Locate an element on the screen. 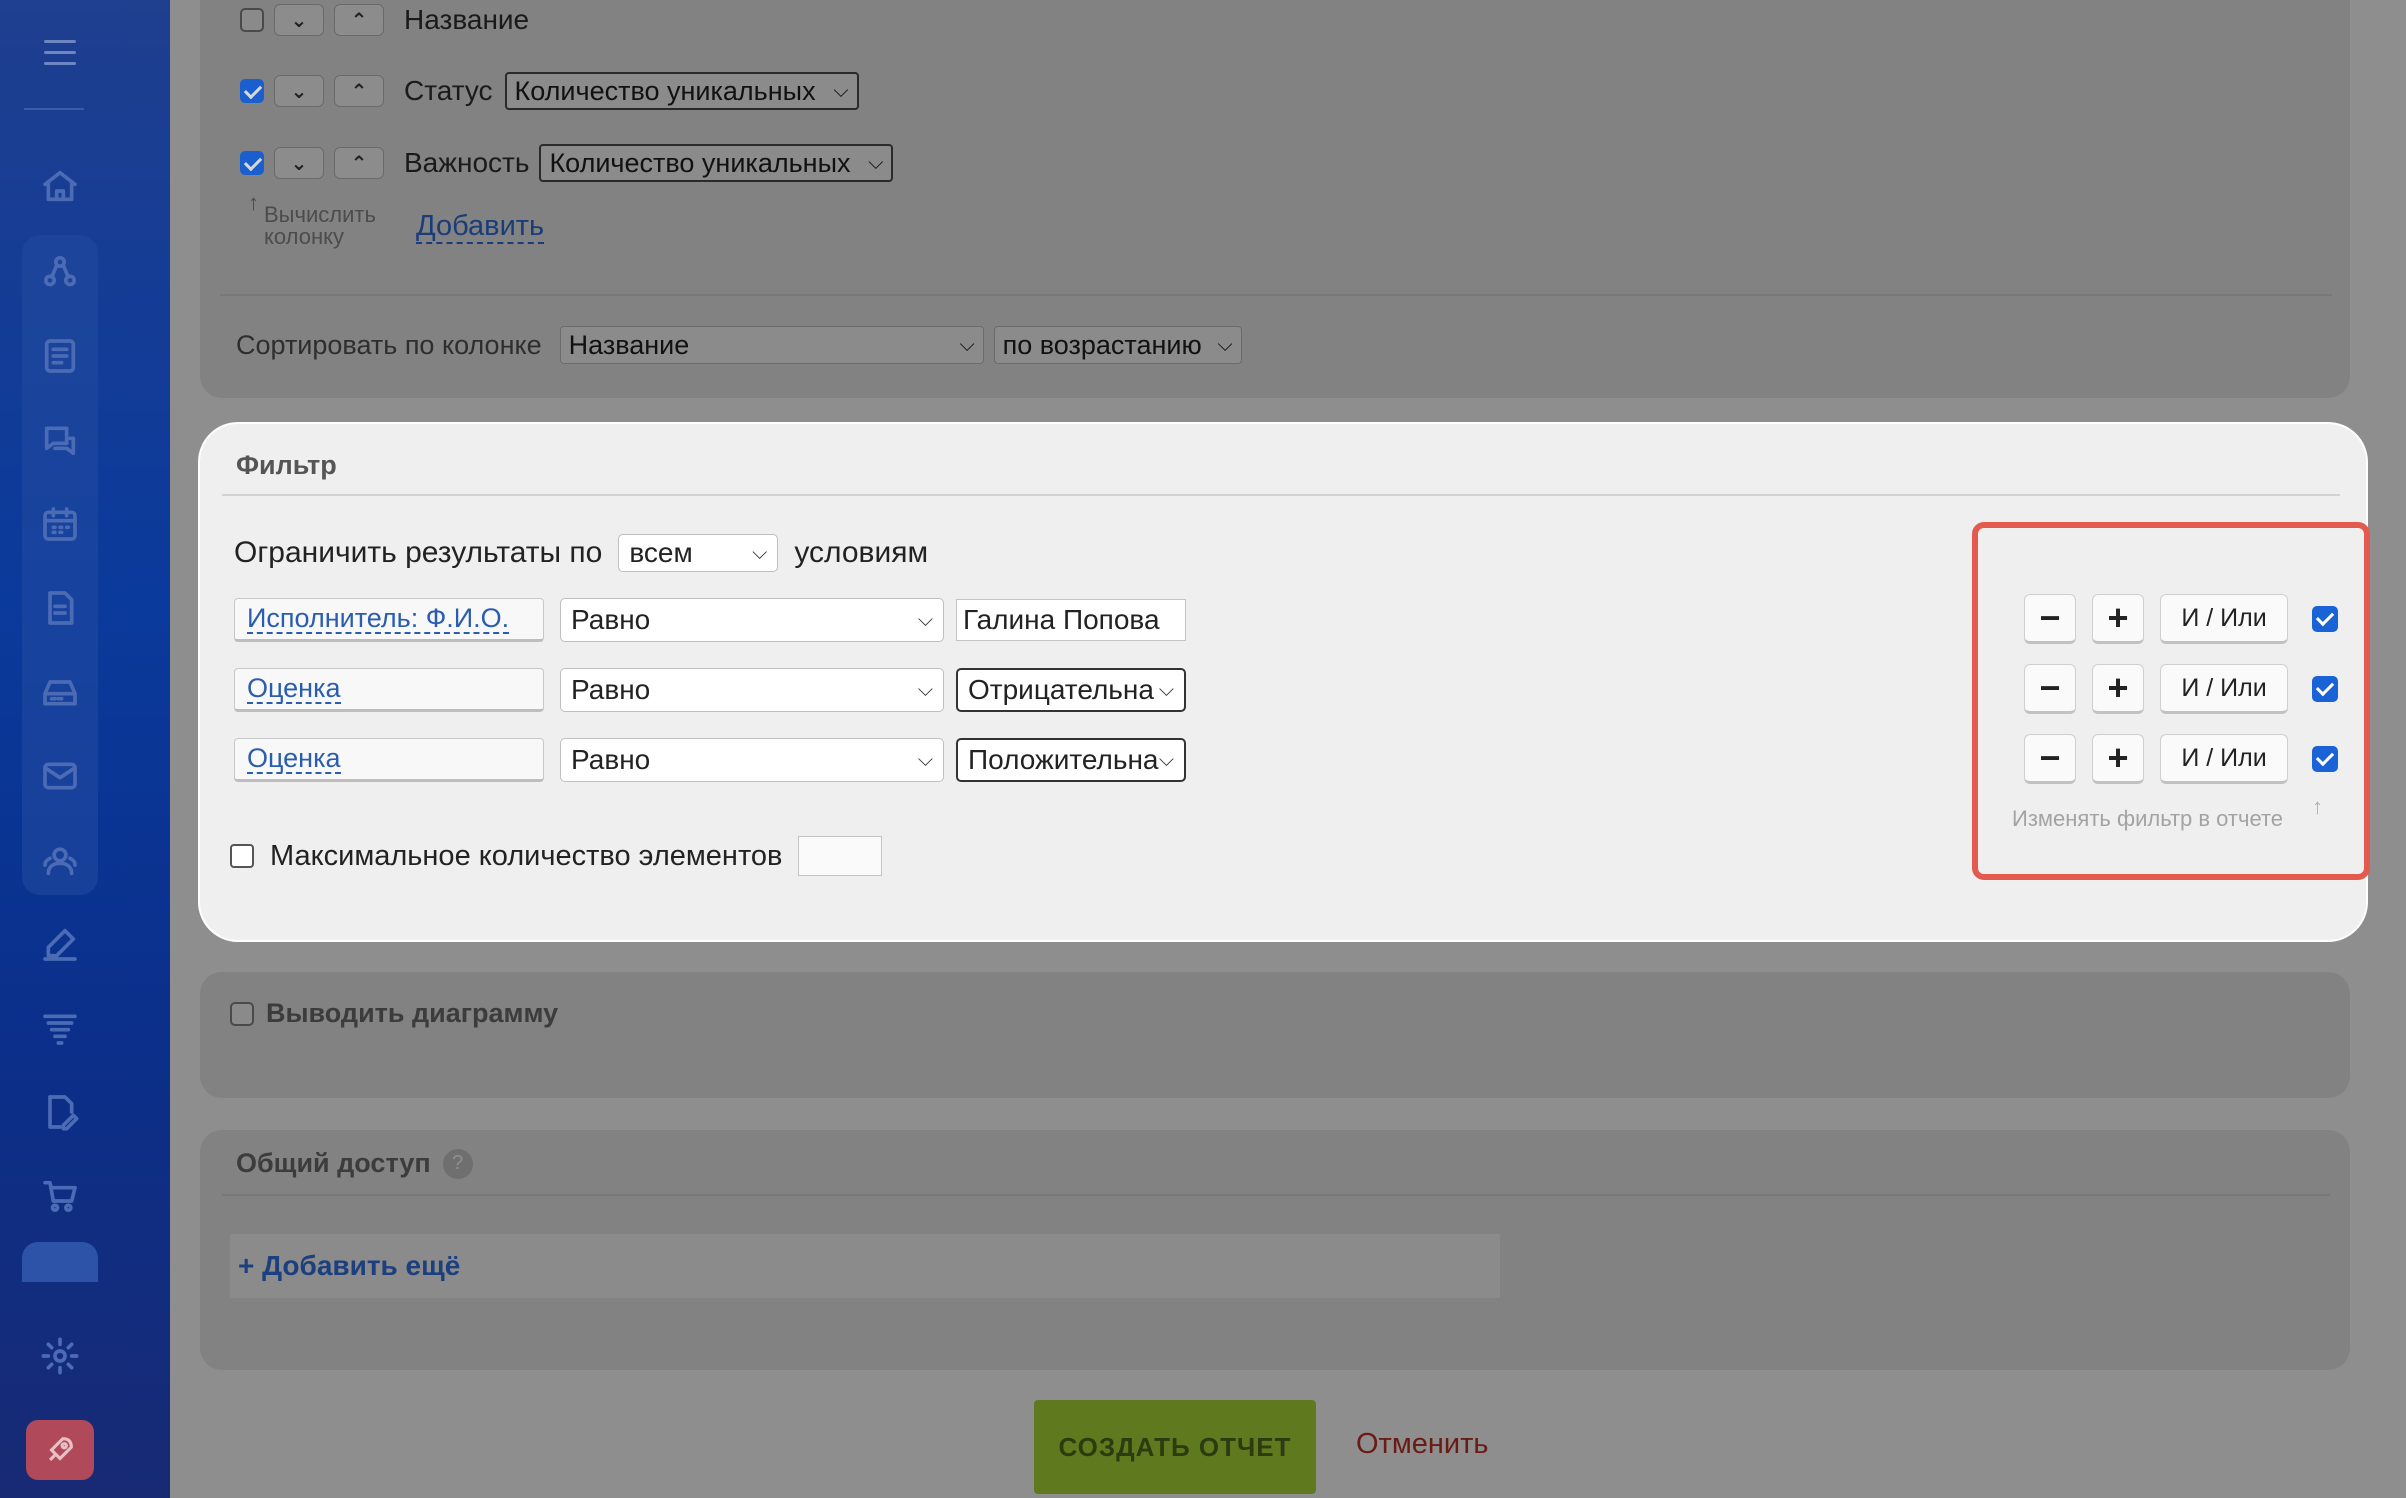 Image resolution: width=2406 pixels, height=1498 pixels. diagram-row: Выводить диаграмму is located at coordinates (394, 1013).